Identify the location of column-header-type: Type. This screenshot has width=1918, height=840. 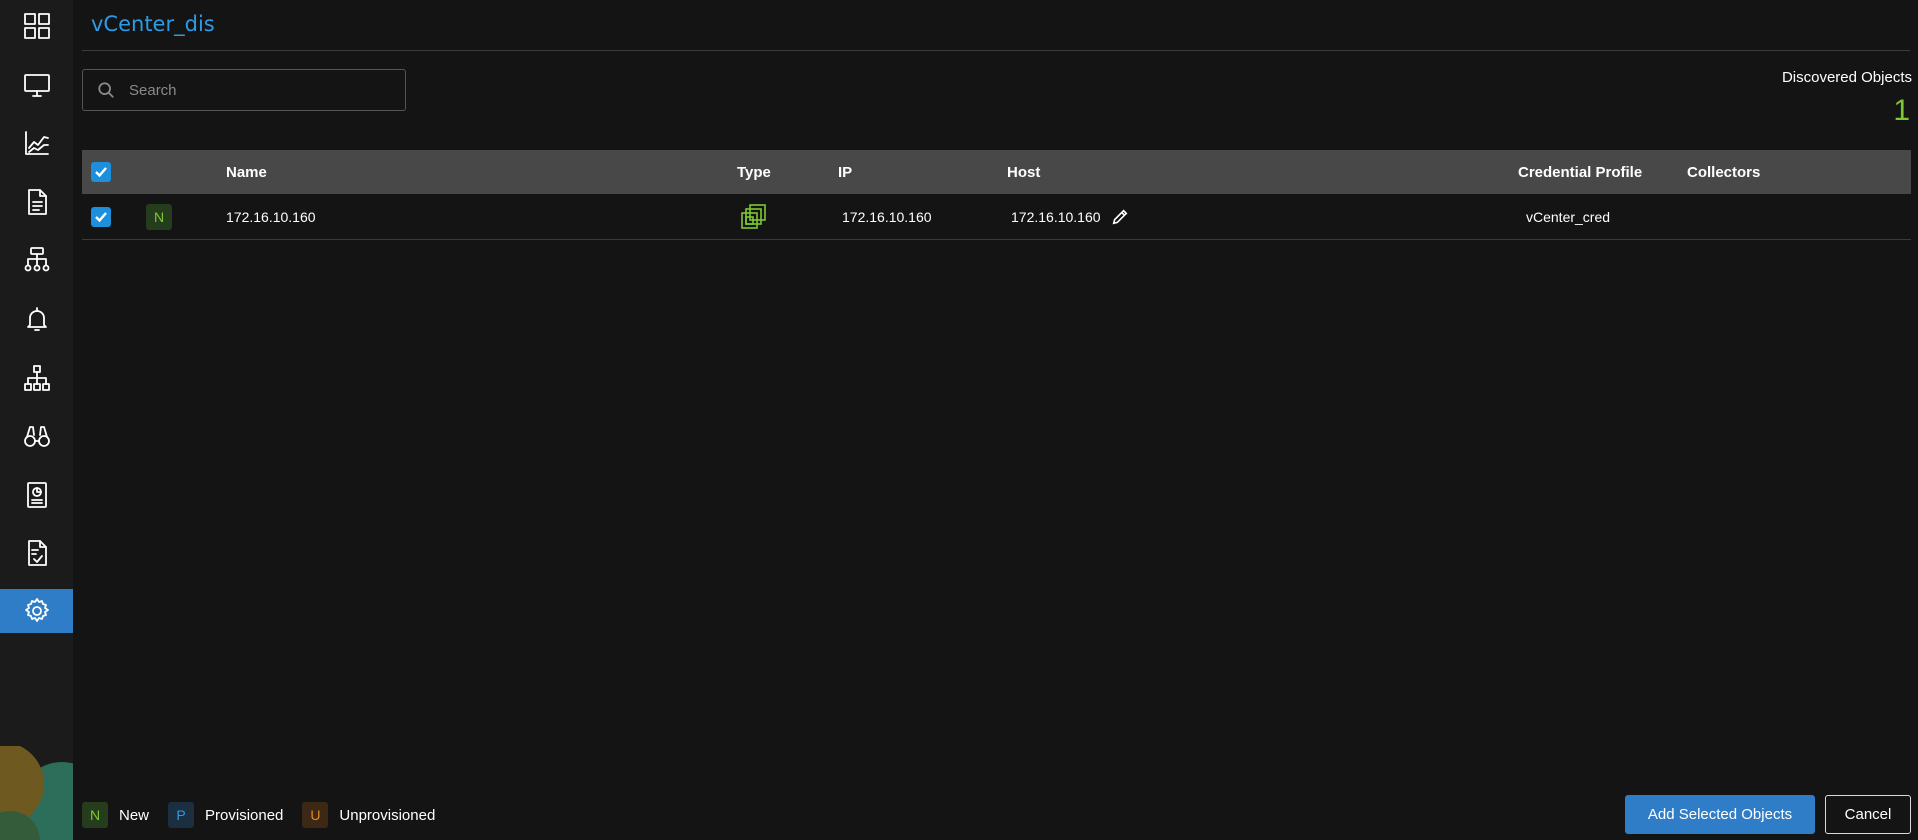
(754, 172).